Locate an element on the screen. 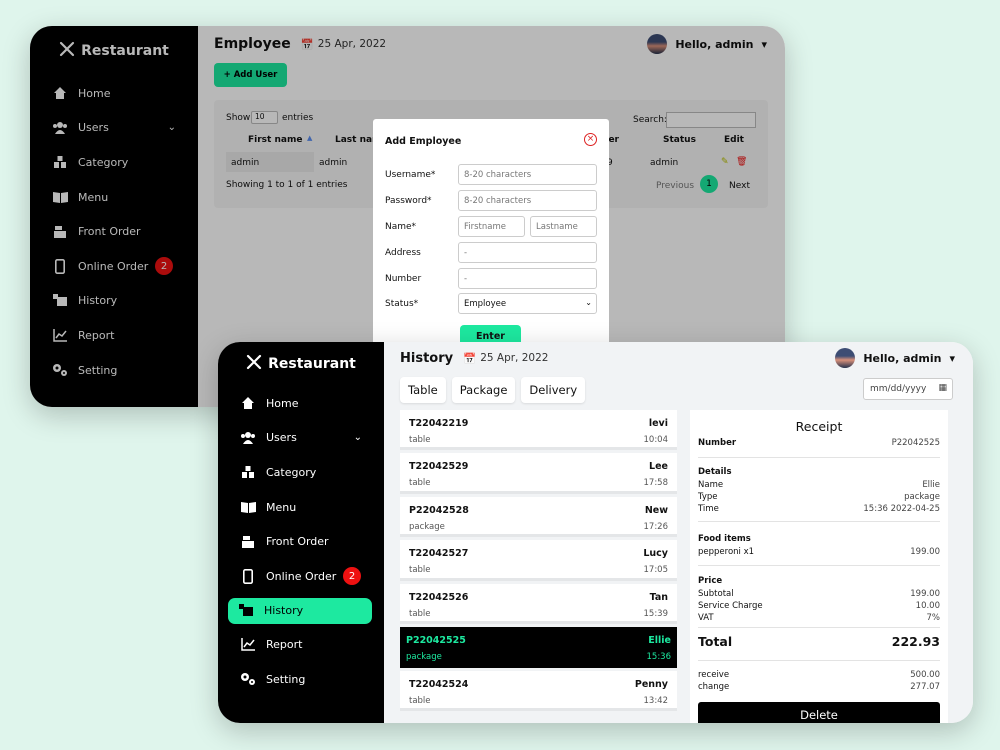 This screenshot has height=750, width=1000. sidebar-item-category: Category is located at coordinates (301, 472).